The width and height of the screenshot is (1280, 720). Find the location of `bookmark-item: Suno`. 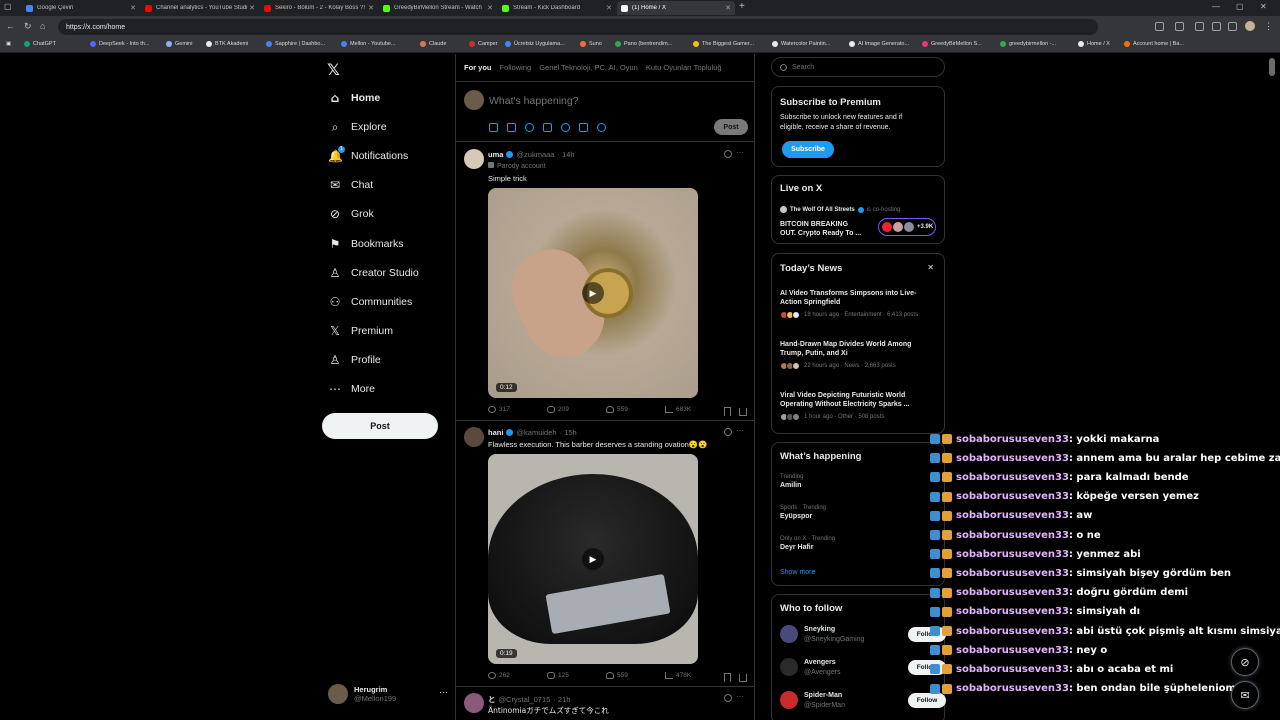

bookmark-item: Suno is located at coordinates (591, 44).